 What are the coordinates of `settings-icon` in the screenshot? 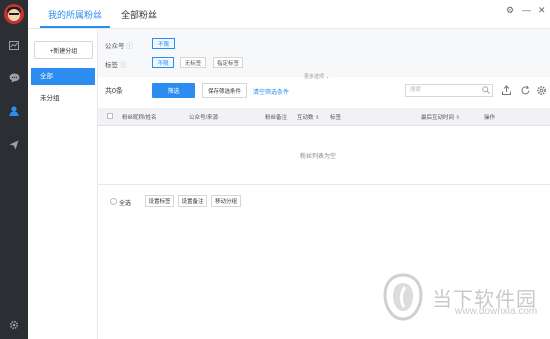 It's located at (14, 325).